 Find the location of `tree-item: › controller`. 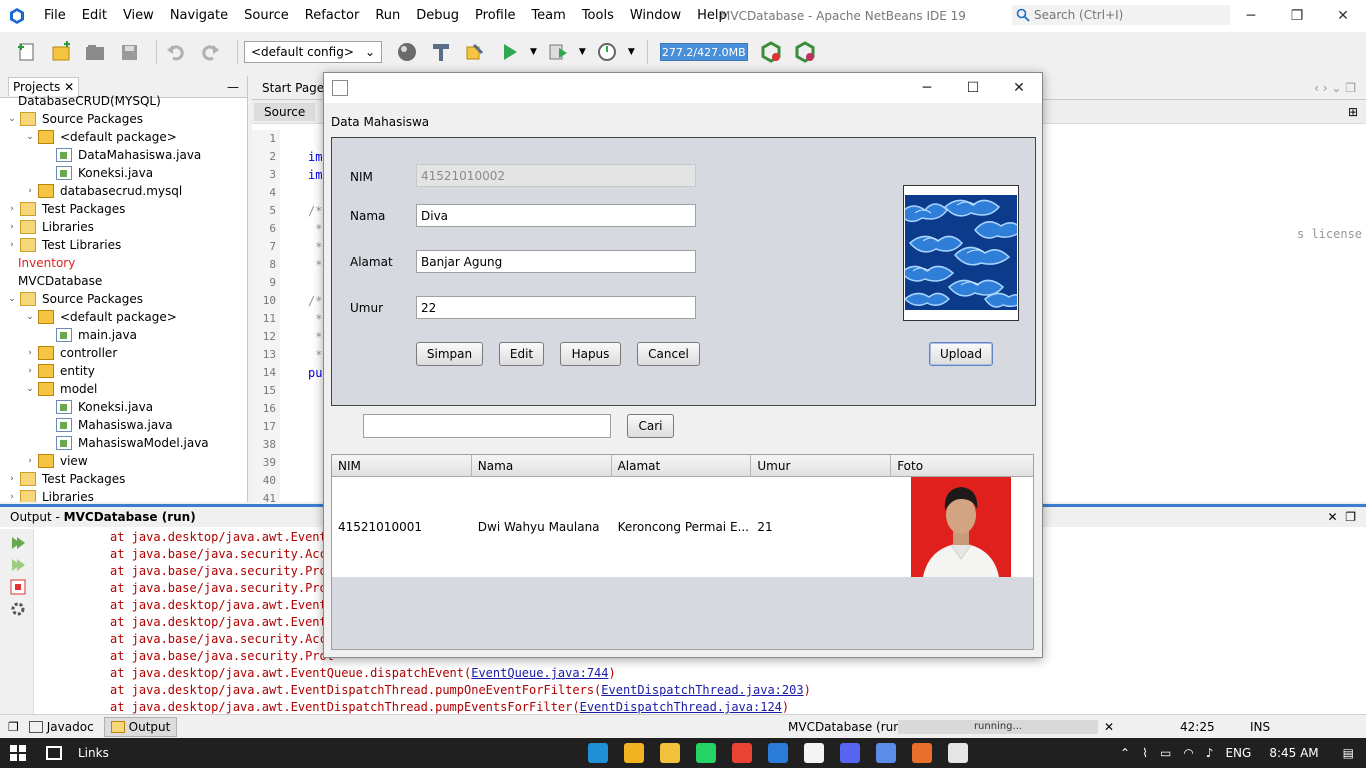

tree-item: › controller is located at coordinates (123, 353).